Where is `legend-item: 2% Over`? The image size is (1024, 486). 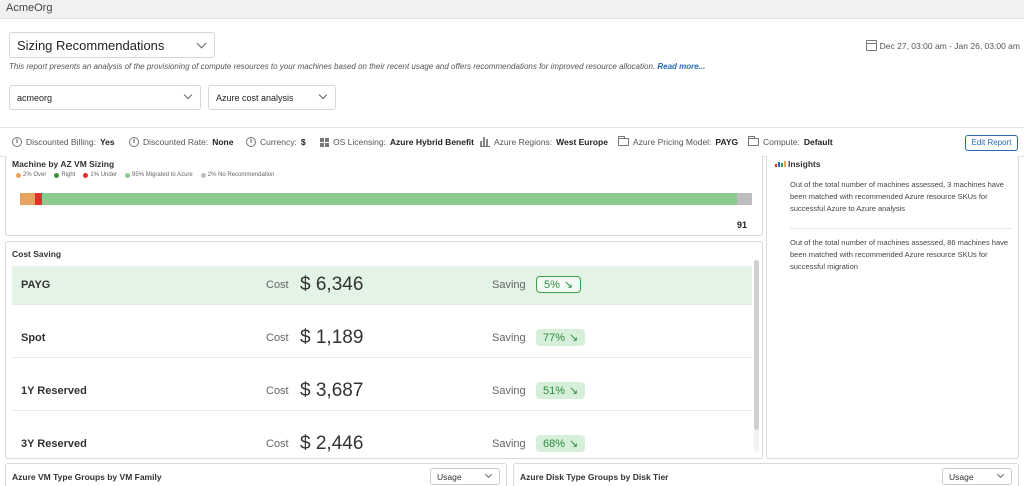
legend-item: 2% Over is located at coordinates (31, 175).